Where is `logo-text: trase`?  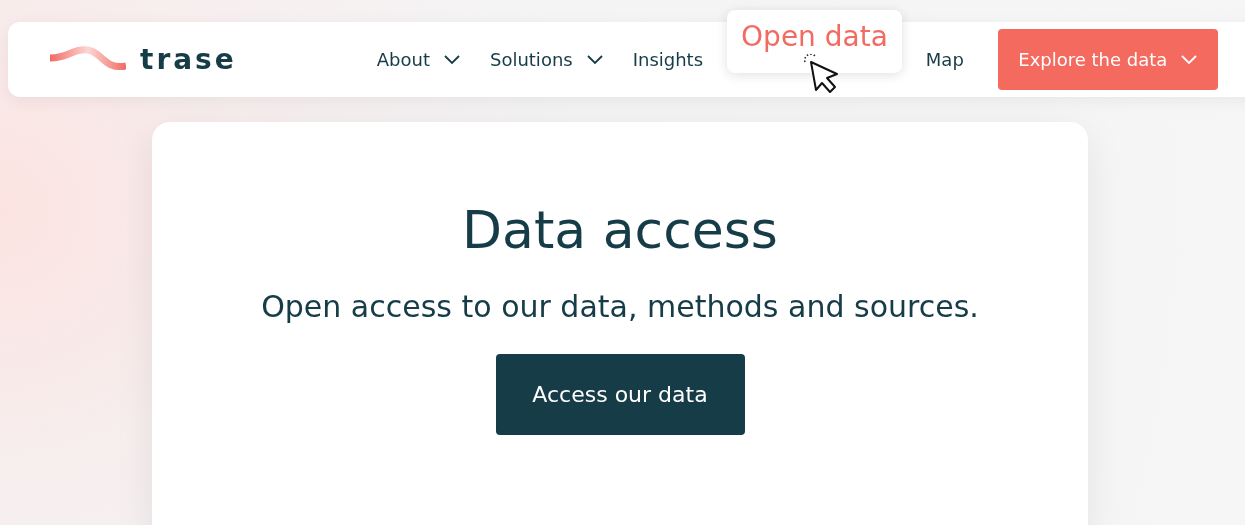 logo-text: trase is located at coordinates (188, 59).